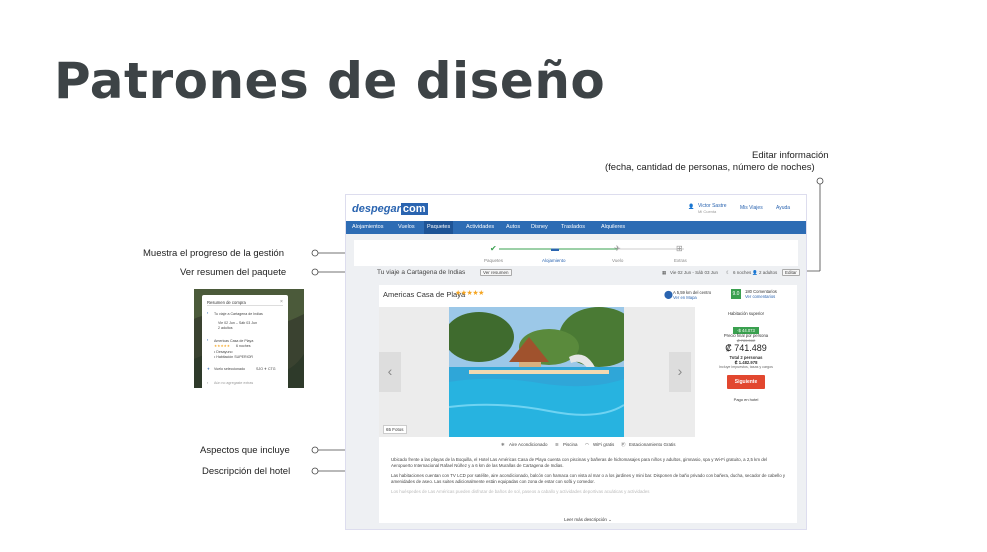 The image size is (987, 552). What do you see at coordinates (234, 341) in the screenshot?
I see `summary-hotel: Americas Casa de Playa` at bounding box center [234, 341].